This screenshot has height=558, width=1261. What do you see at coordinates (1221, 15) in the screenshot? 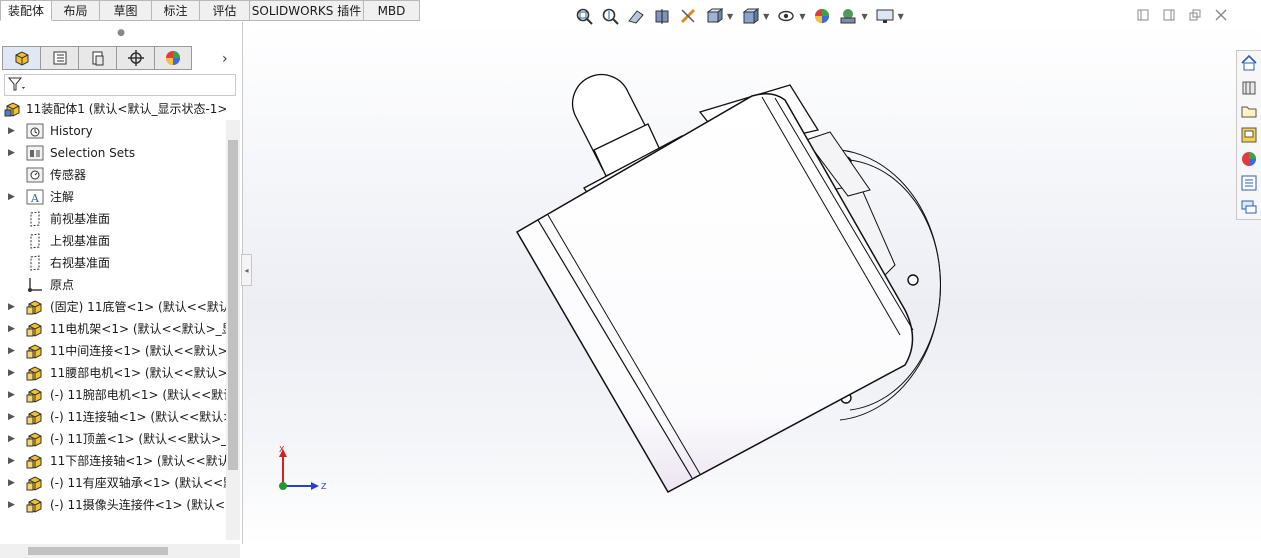
I see `close-icon` at bounding box center [1221, 15].